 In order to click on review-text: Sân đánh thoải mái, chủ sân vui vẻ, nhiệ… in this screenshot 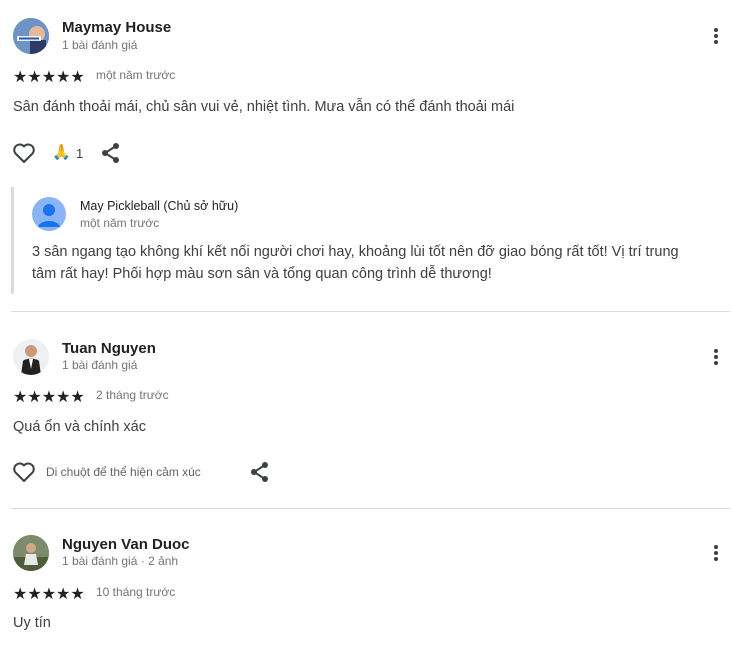, I will do `click(264, 107)`.